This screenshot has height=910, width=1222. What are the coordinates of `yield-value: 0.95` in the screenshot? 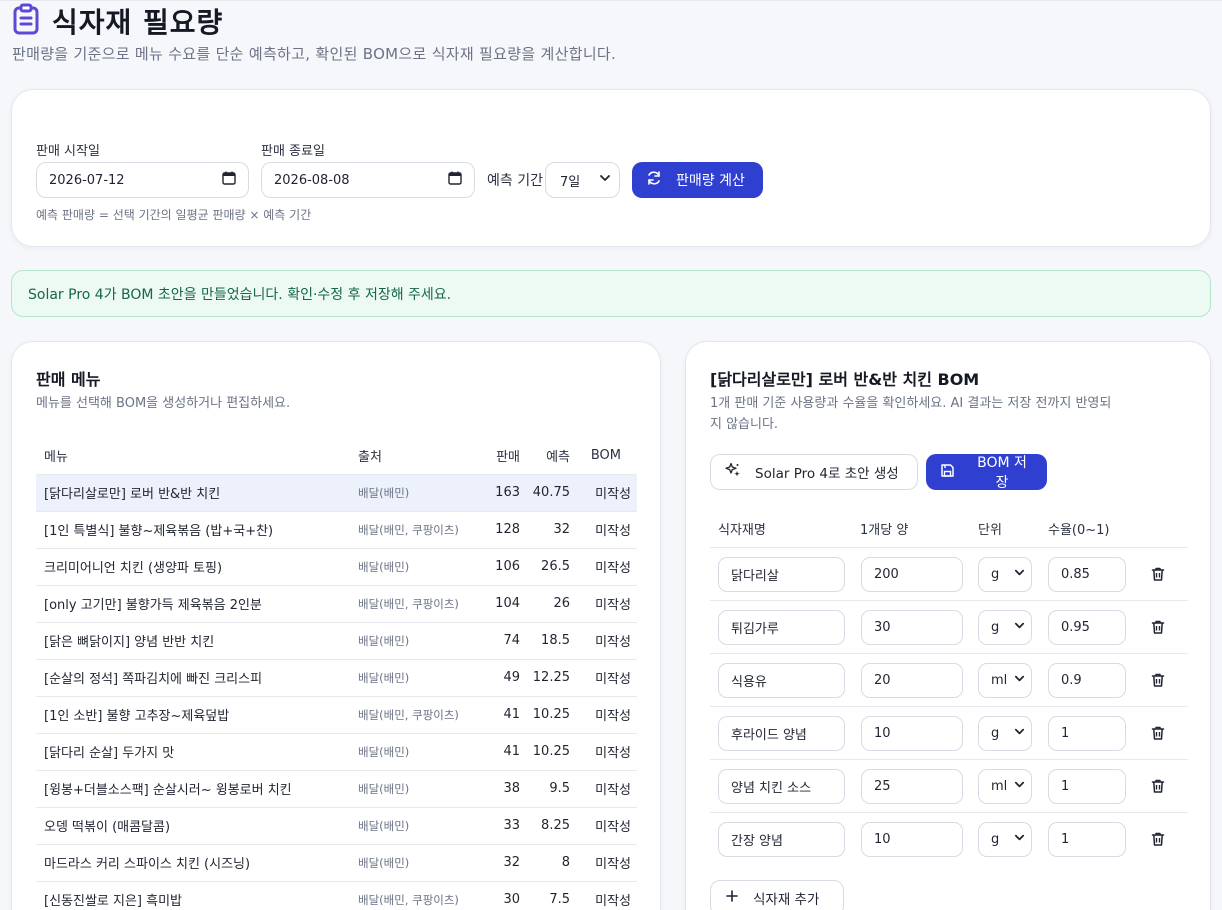 It's located at (1075, 627).